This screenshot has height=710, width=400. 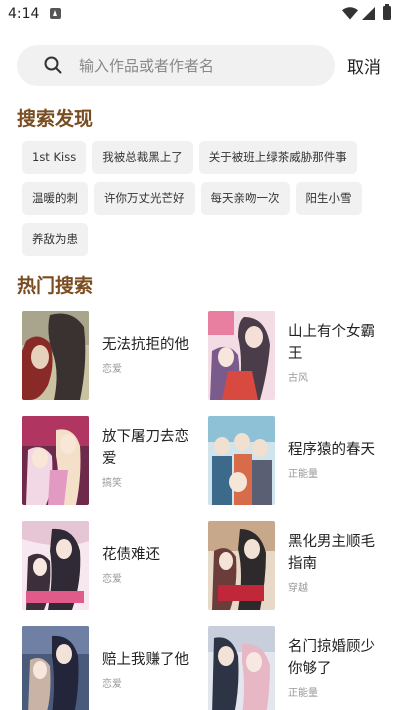 I want to click on comic-genre: 古风, so click(x=298, y=378).